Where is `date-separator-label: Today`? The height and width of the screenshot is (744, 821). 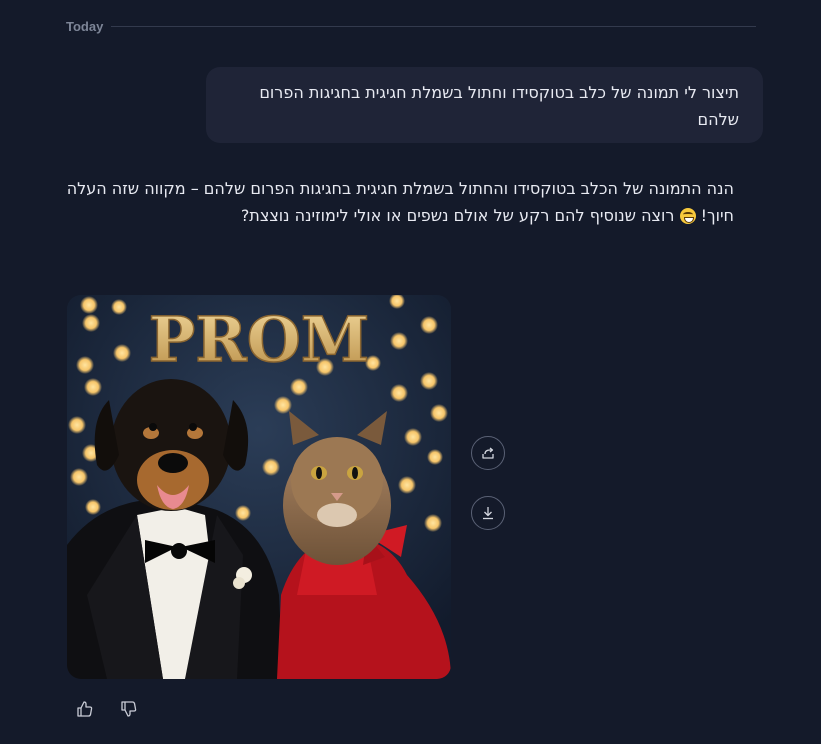 date-separator-label: Today is located at coordinates (85, 26).